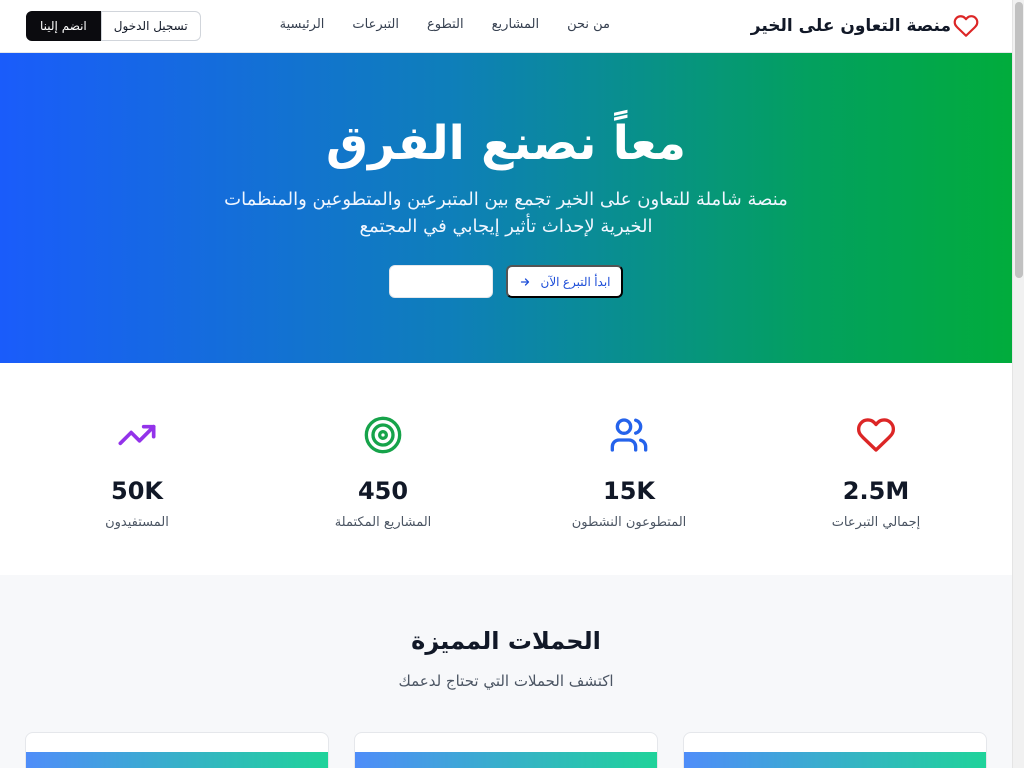 This screenshot has width=1024, height=768. What do you see at coordinates (876, 491) in the screenshot?
I see `stat-value: 2.5M` at bounding box center [876, 491].